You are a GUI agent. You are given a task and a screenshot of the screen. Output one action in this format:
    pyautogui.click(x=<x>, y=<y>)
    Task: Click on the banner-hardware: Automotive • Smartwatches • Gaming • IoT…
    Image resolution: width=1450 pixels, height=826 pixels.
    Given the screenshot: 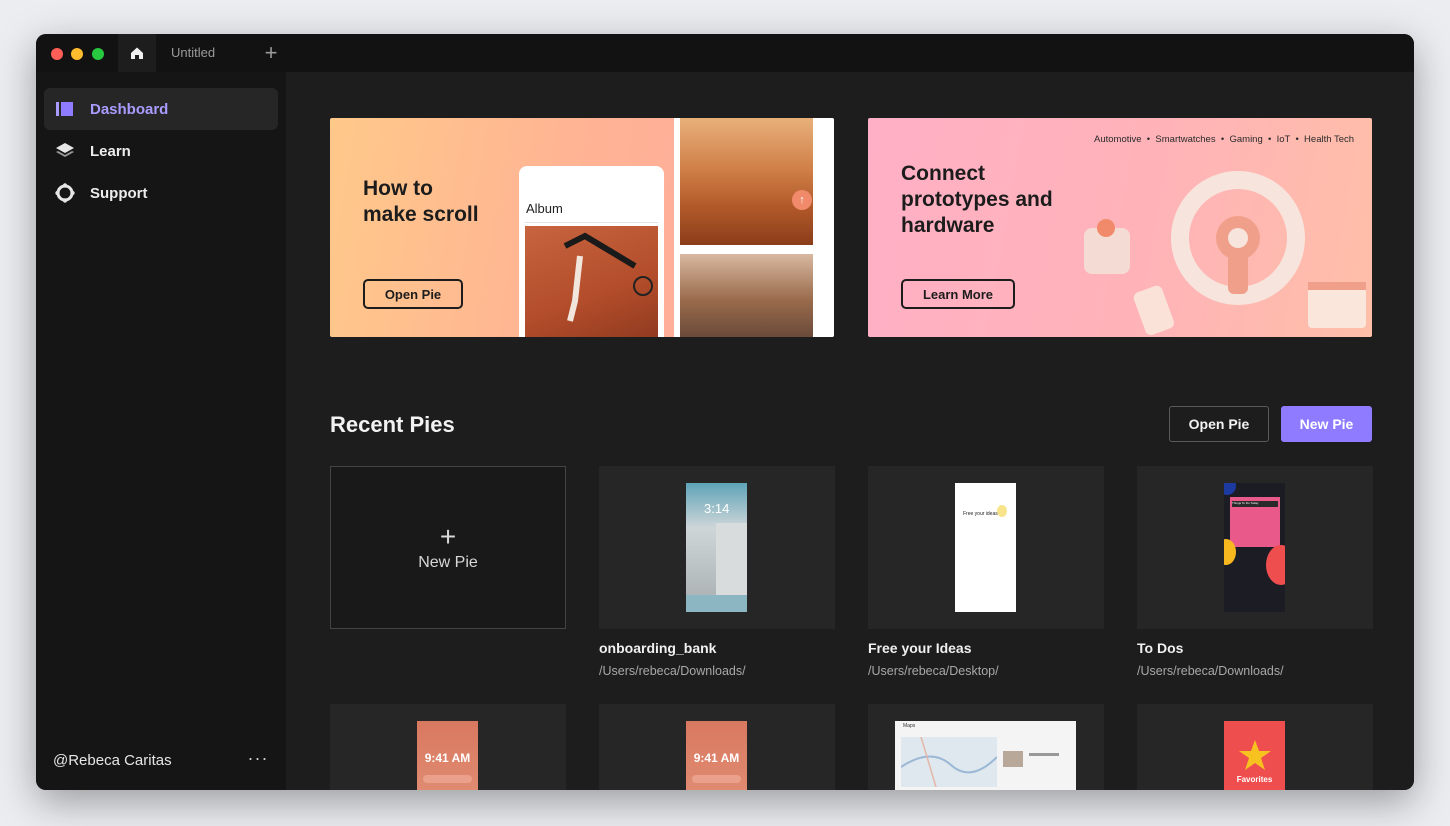 What is the action you would take?
    pyautogui.click(x=1120, y=227)
    